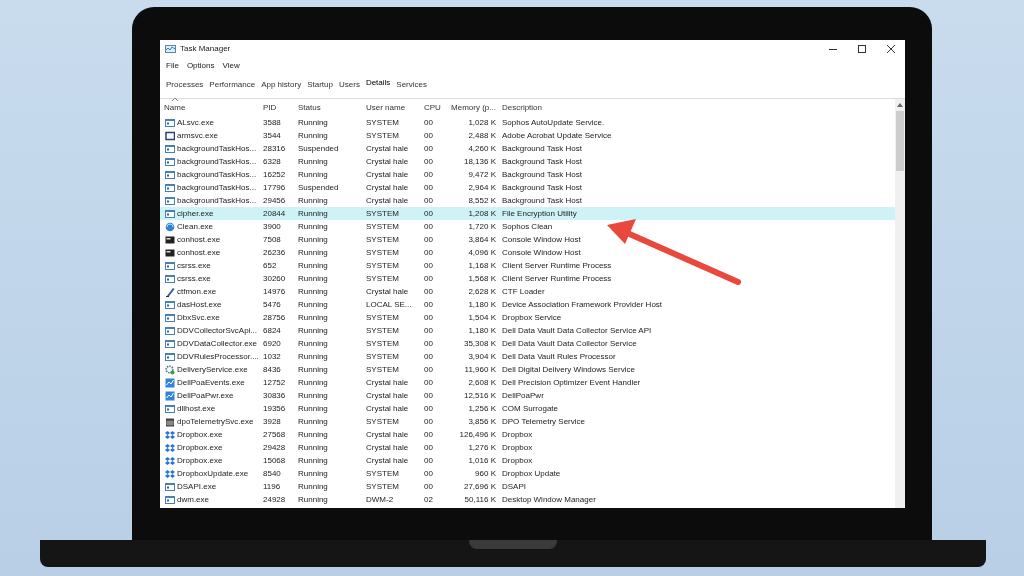 Image resolution: width=1024 pixels, height=576 pixels. Describe the element at coordinates (527, 239) in the screenshot. I see `process-row: conhost.exe 7508 Running SYSTEM 00 3,864 K Console Window Host` at that location.